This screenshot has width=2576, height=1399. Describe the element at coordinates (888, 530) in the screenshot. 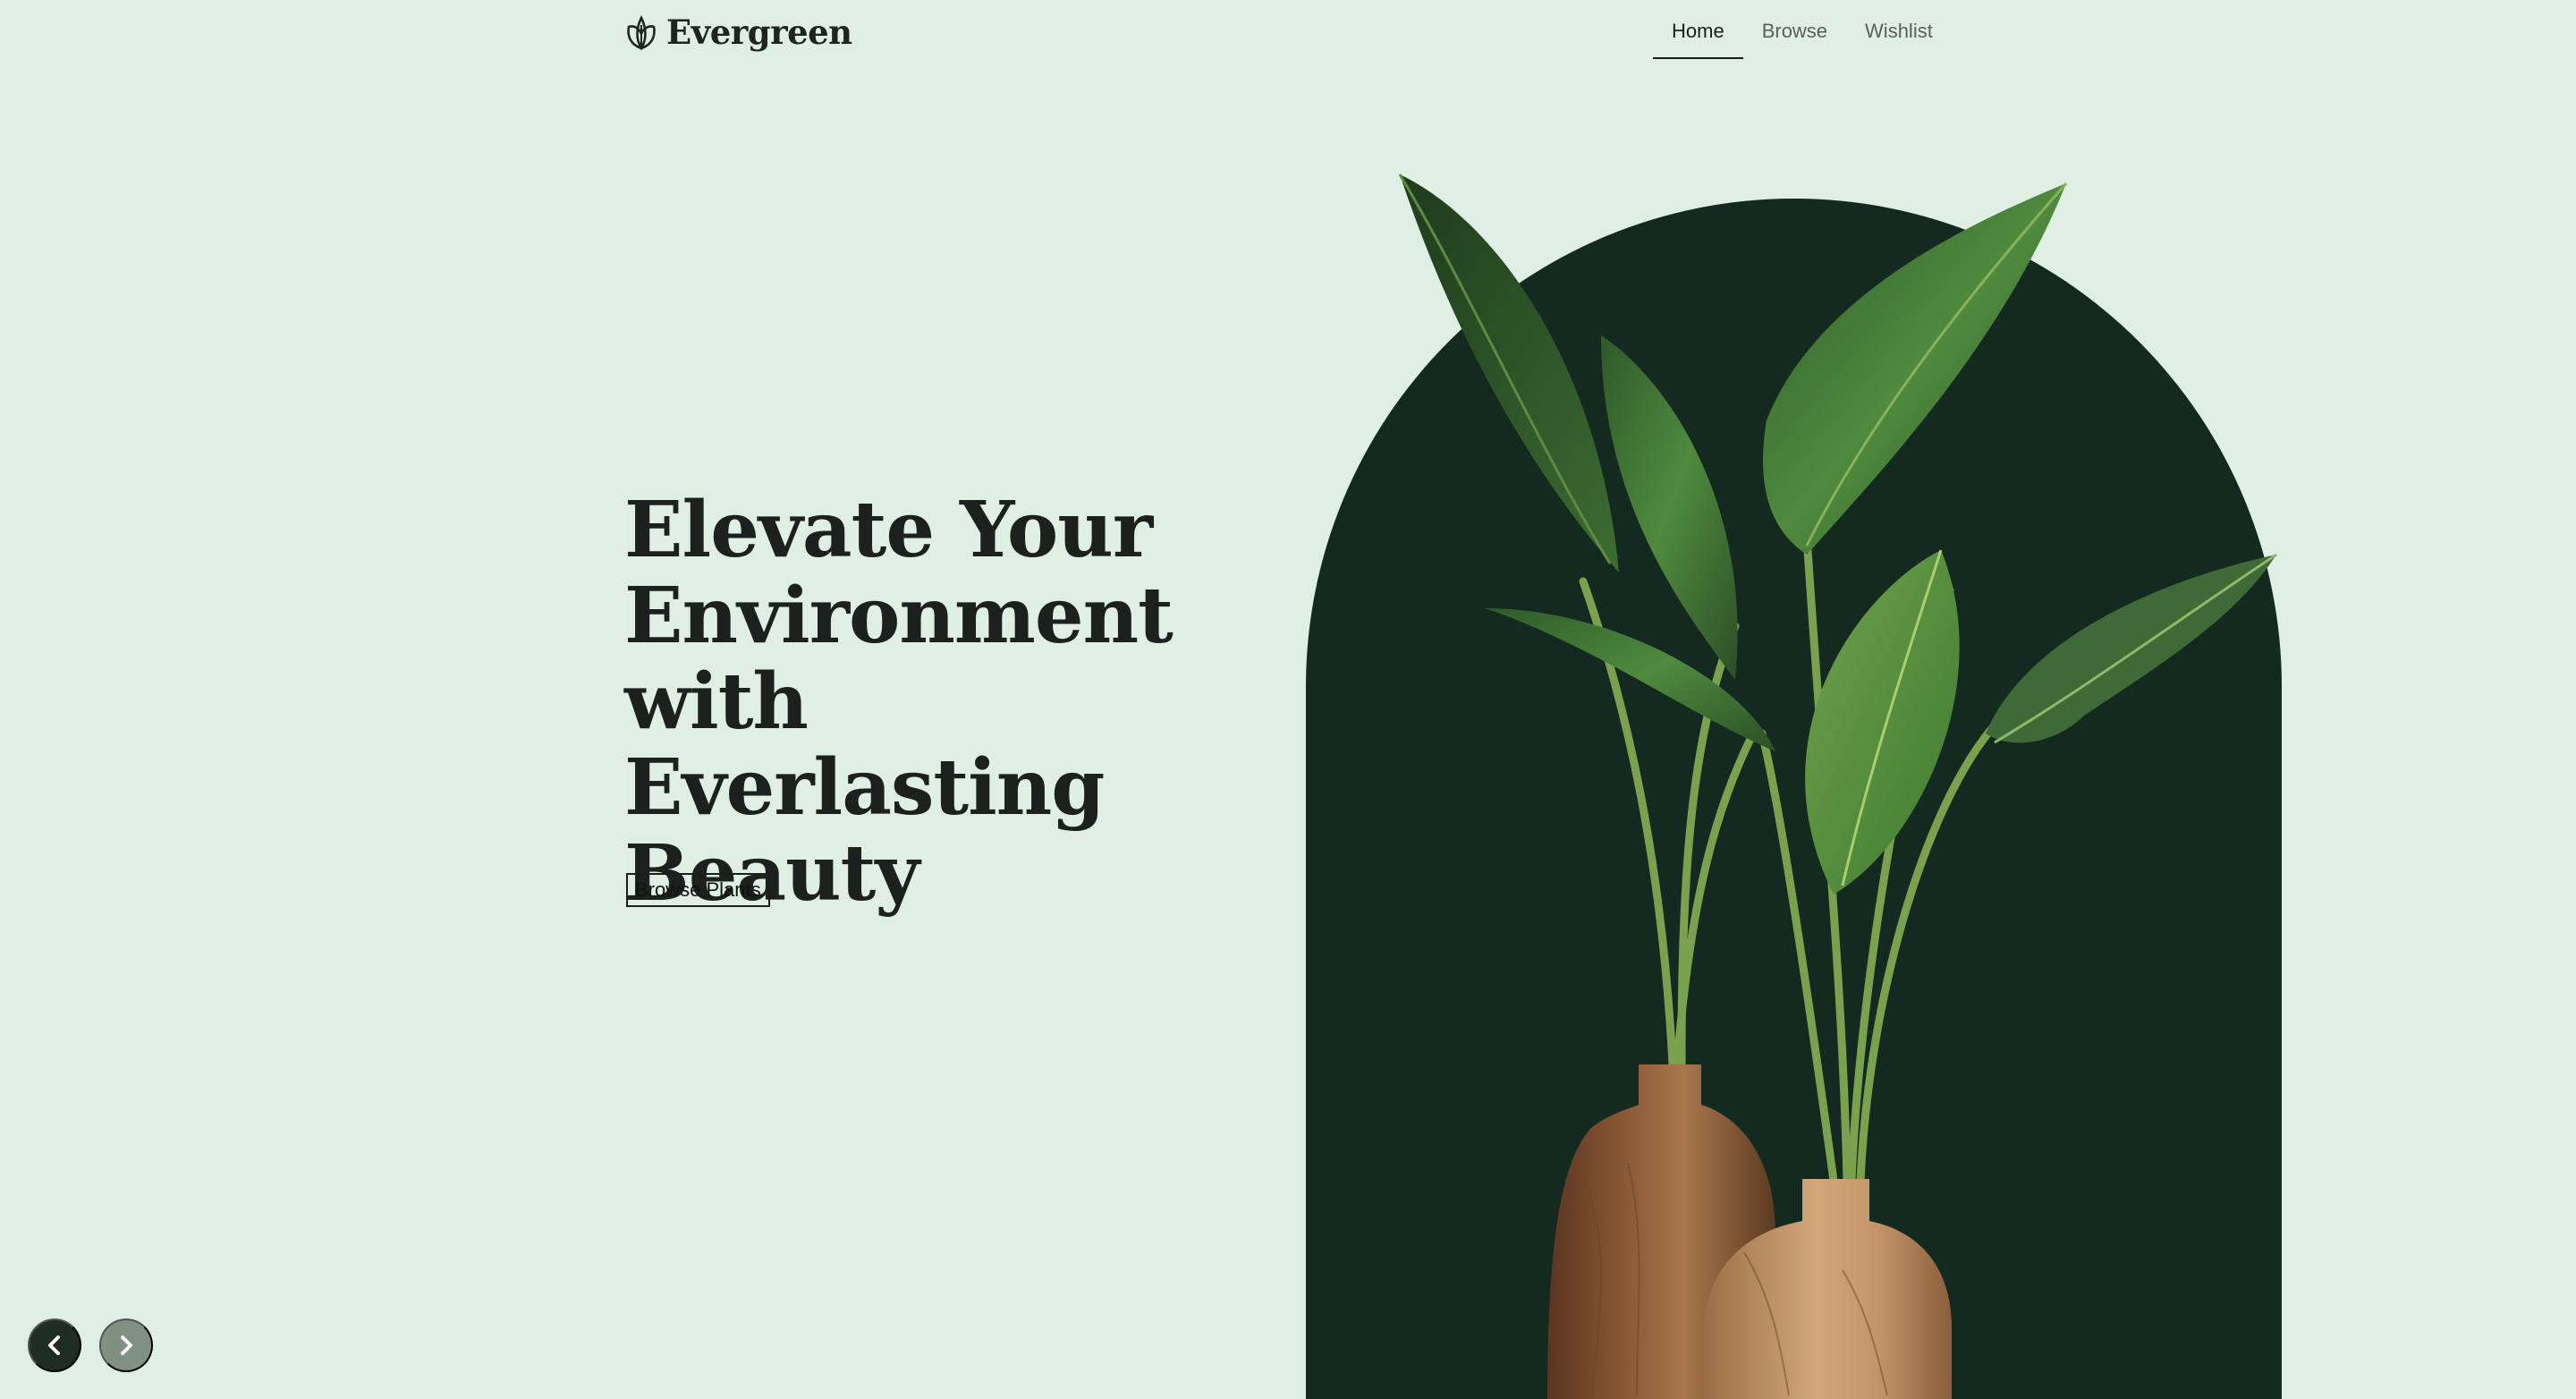

I see `hero-title-line: Elevate Your` at that location.